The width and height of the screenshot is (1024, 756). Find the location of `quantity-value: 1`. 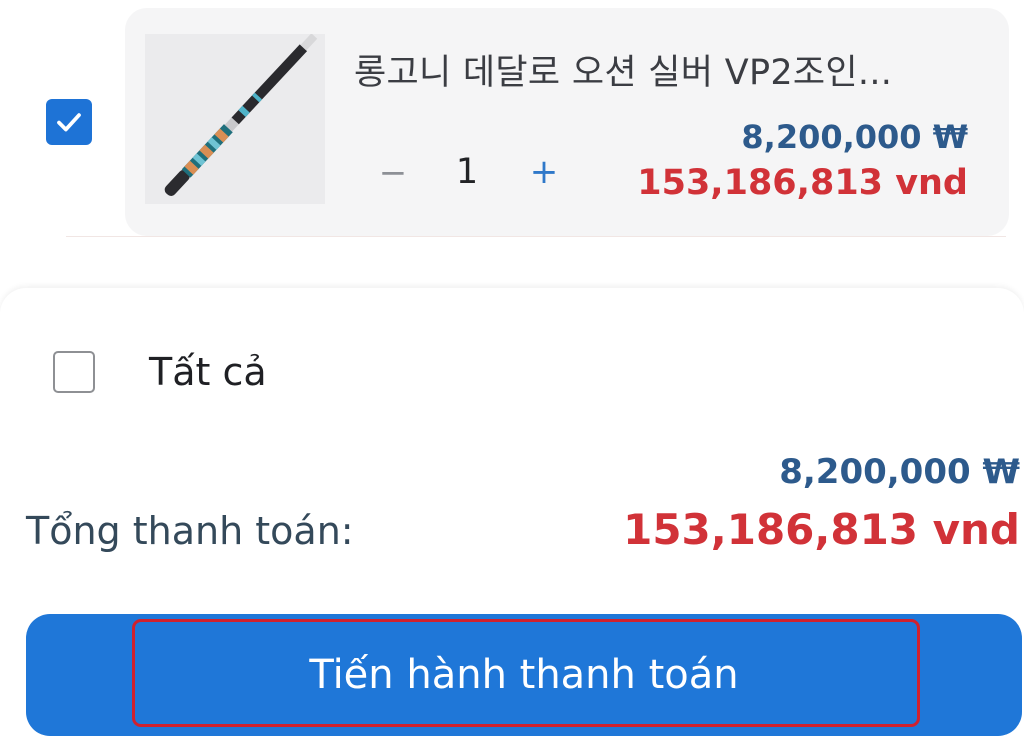

quantity-value: 1 is located at coordinates (467, 172).